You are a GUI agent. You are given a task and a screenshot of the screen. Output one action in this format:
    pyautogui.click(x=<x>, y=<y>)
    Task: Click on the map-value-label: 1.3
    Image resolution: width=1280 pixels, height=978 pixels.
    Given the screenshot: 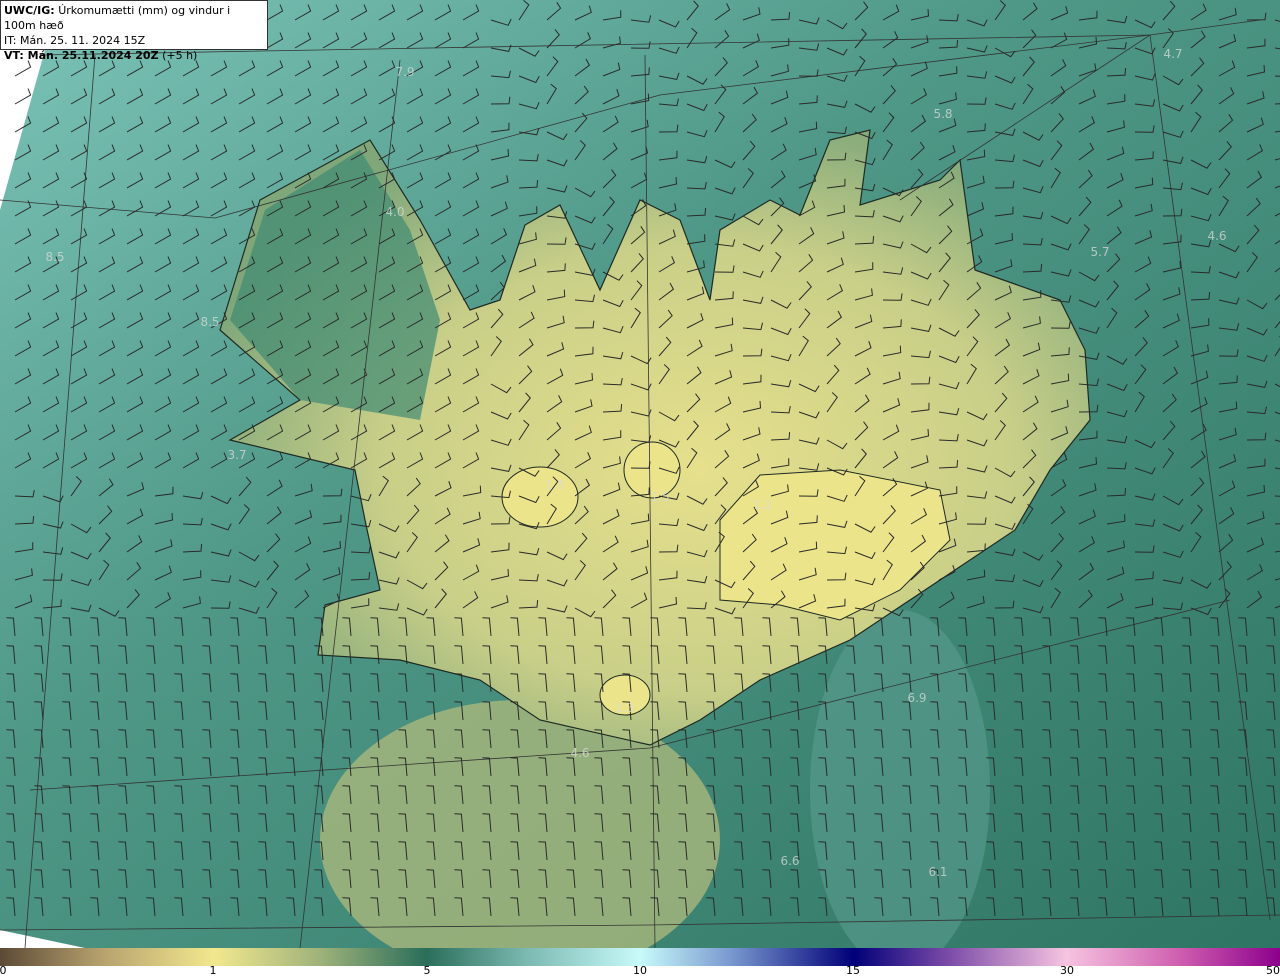 What is the action you would take?
    pyautogui.click(x=625, y=708)
    